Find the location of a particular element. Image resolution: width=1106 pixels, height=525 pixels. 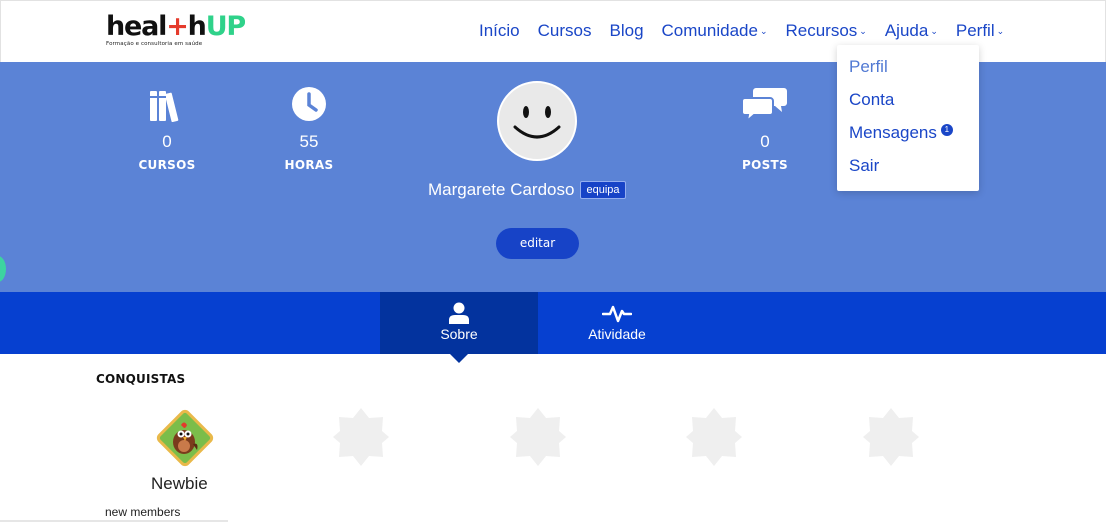

dropdown-item-mensagens: Mensagens 1 is located at coordinates (901, 133).